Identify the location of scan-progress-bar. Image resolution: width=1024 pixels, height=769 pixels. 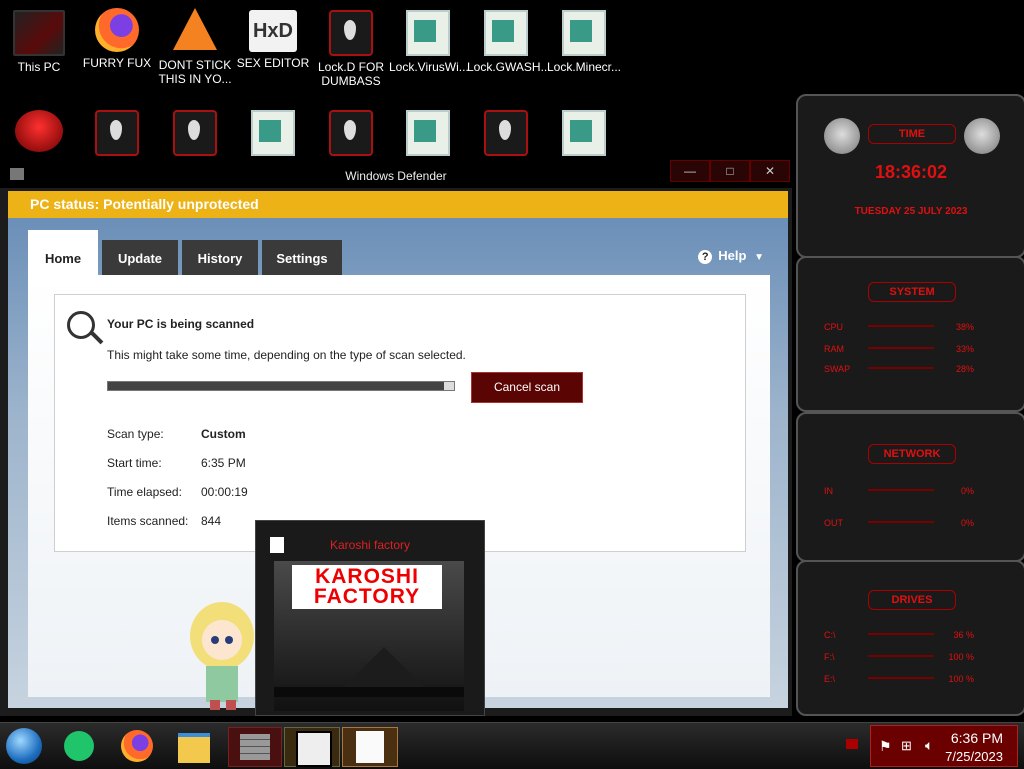
(281, 386).